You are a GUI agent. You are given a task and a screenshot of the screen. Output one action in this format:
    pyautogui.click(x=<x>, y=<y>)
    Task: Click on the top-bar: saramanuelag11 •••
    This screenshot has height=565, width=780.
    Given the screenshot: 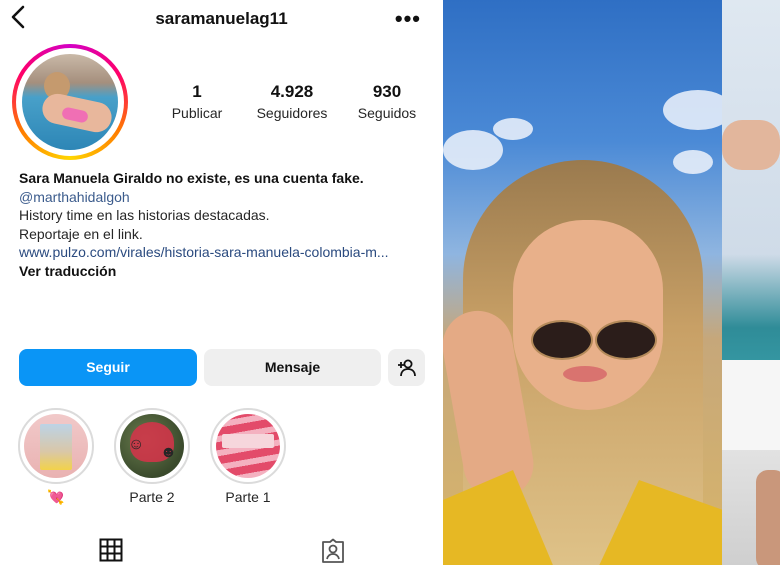 What is the action you would take?
    pyautogui.click(x=221, y=19)
    